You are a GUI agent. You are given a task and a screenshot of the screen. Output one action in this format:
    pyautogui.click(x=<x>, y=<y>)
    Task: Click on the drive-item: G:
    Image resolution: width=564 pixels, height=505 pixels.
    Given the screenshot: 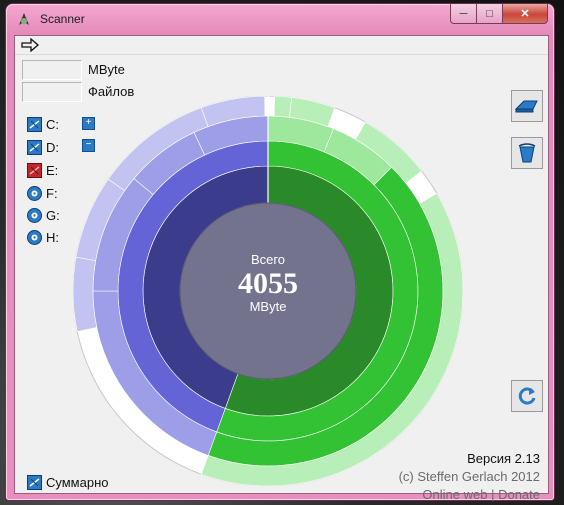 What is the action you would take?
    pyautogui.click(x=43, y=215)
    